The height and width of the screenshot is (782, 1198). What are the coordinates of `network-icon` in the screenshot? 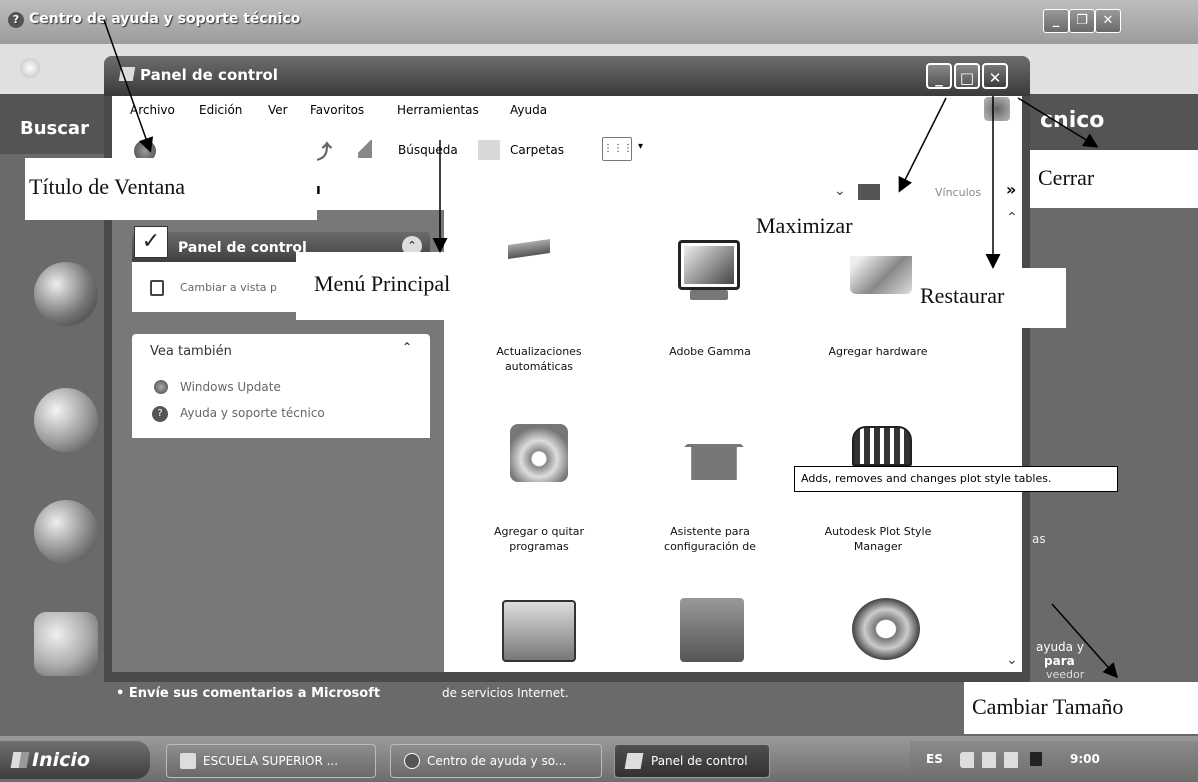 It's located at (1036, 759).